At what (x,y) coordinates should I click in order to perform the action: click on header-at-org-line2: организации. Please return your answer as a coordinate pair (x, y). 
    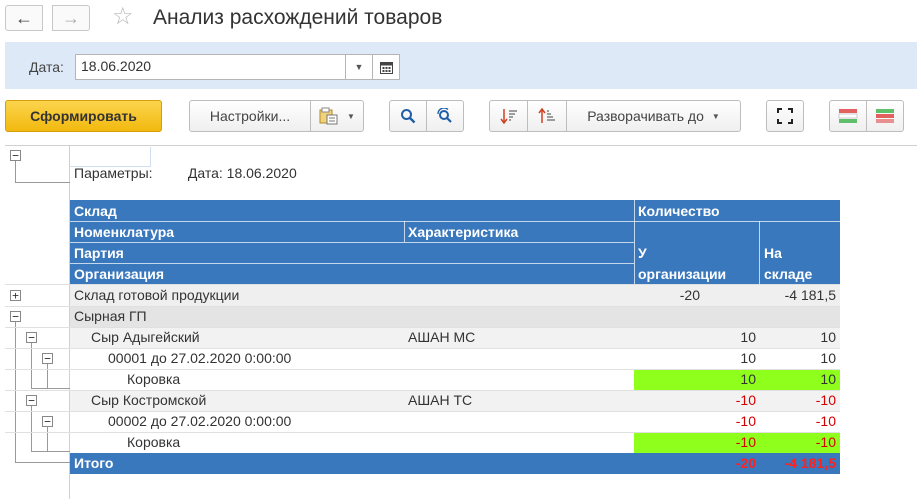
    Looking at the image, I should click on (682, 274).